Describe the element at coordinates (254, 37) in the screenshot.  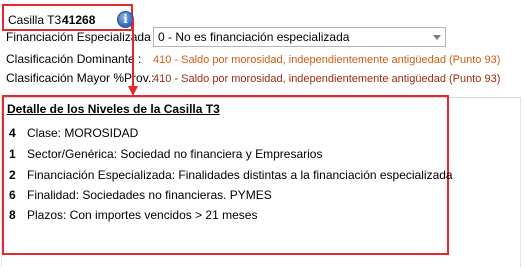
I see `financiacion-selected: 0 - No es financiación especializada` at that location.